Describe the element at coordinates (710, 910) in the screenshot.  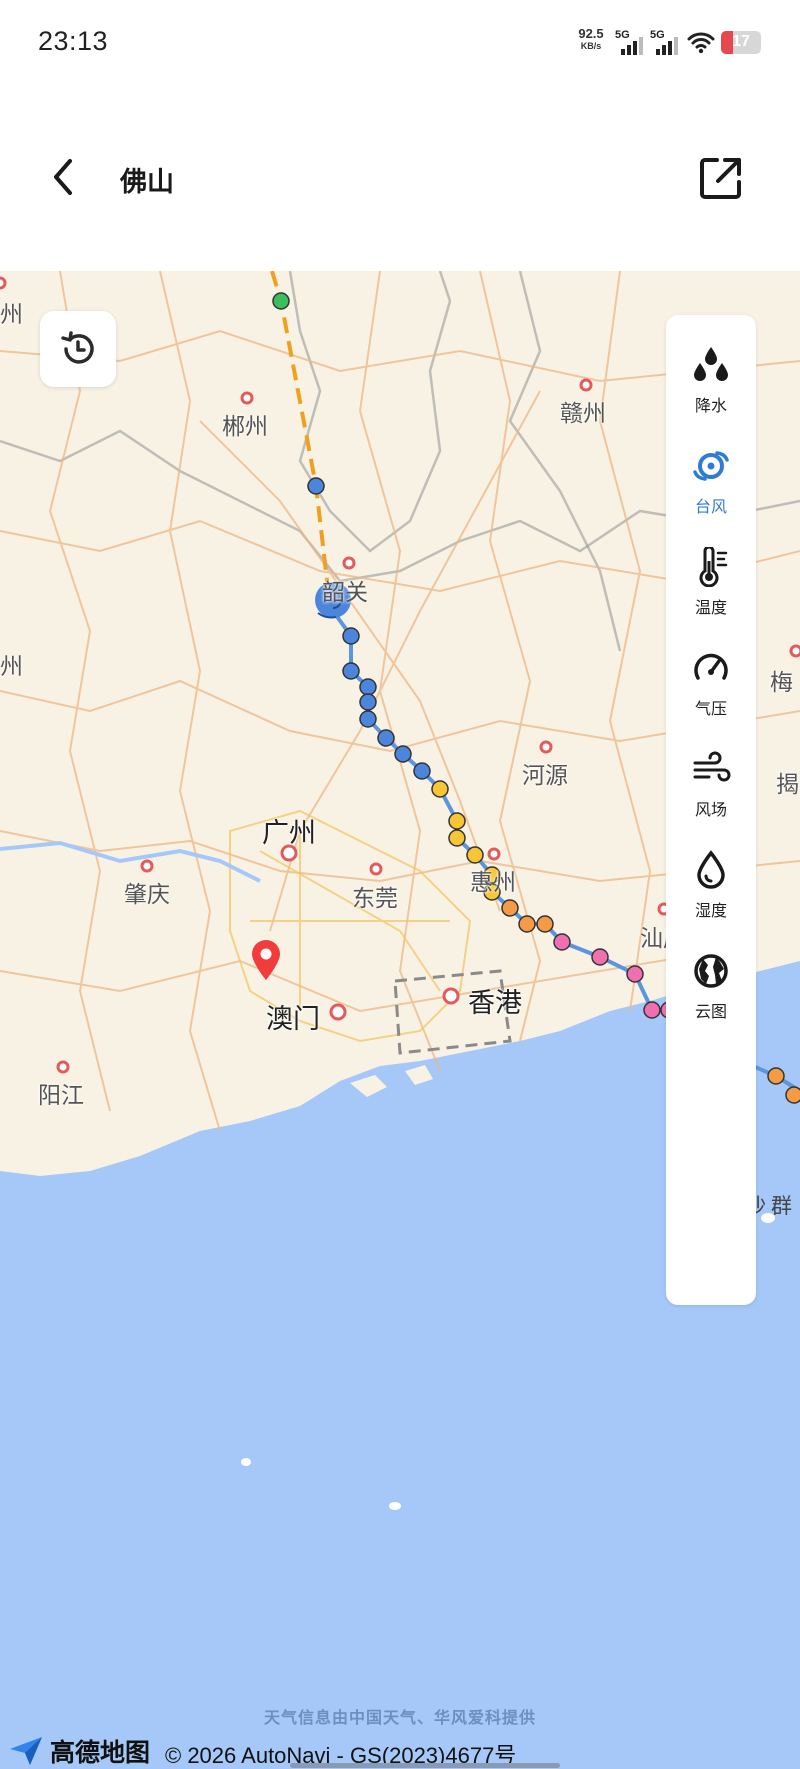
I see `layer-humidity-label: 湿度` at that location.